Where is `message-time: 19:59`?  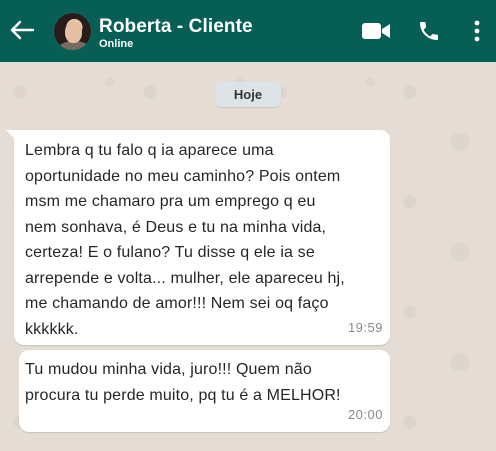 message-time: 19:59 is located at coordinates (365, 327).